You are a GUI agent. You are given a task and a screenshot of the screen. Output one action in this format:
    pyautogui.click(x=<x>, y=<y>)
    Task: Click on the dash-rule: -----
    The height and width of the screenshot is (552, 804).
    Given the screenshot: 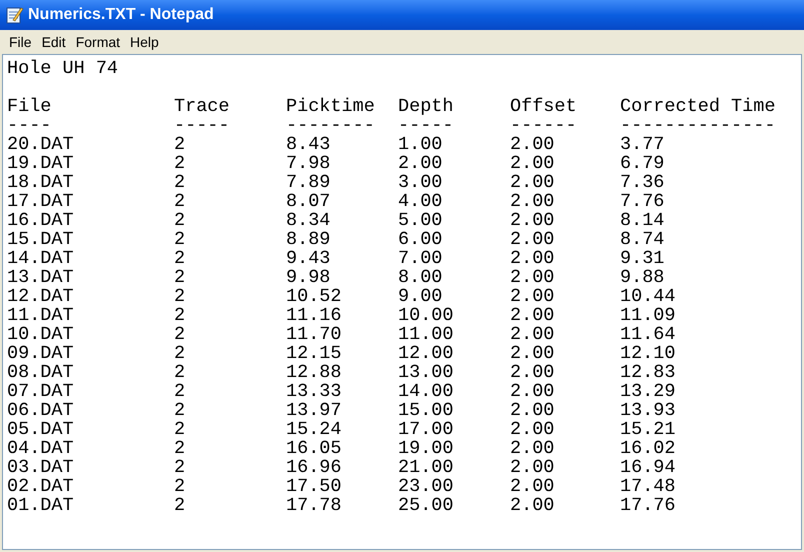 What is the action you would take?
    pyautogui.click(x=426, y=125)
    